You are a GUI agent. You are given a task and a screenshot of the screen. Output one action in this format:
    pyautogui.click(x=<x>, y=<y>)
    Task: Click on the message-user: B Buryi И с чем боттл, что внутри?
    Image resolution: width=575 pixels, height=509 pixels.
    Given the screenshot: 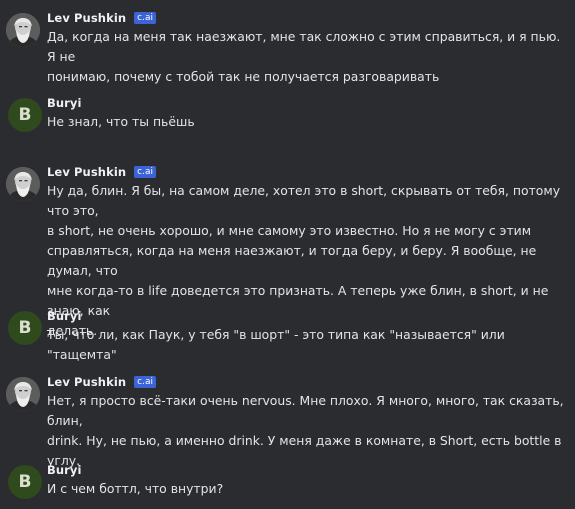 What is the action you would take?
    pyautogui.click(x=287, y=483)
    